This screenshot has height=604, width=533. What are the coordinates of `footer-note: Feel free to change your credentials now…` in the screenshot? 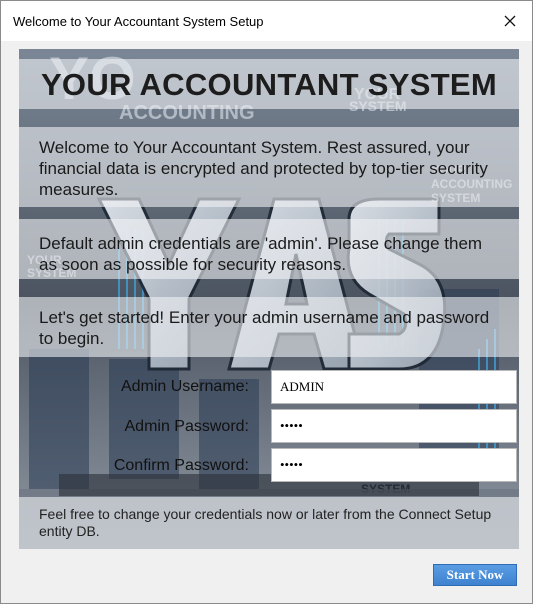 It's located at (265, 522).